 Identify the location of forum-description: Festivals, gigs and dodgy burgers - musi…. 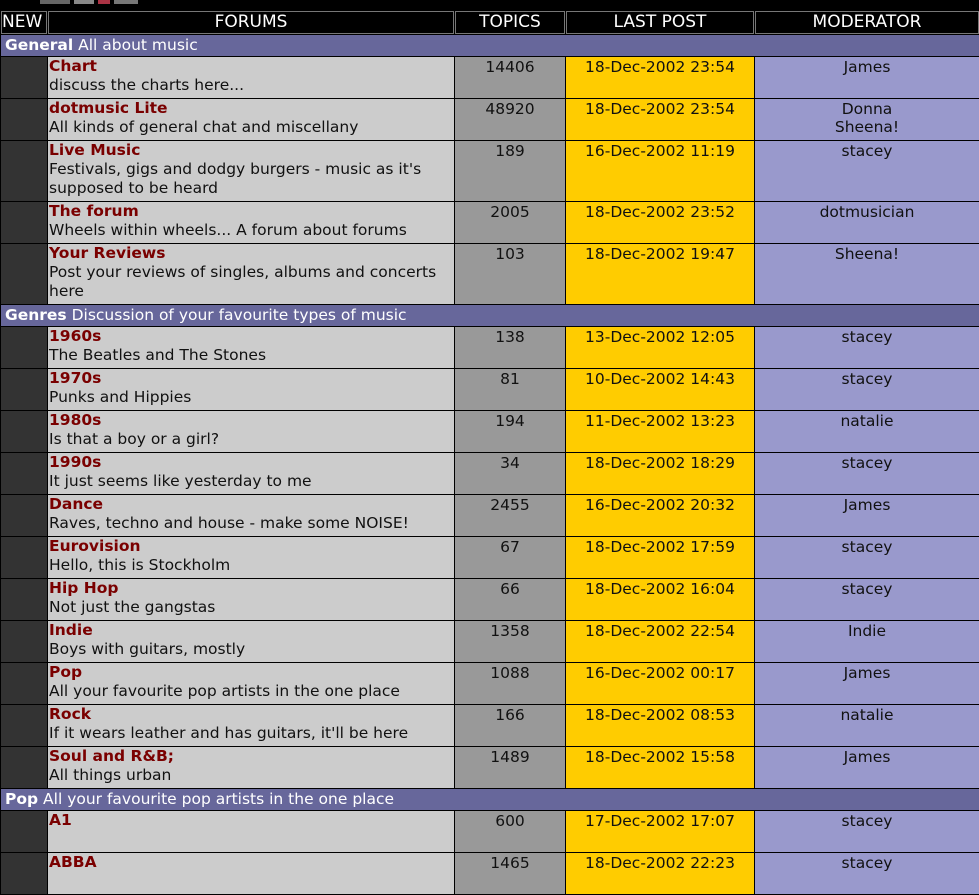
(235, 178).